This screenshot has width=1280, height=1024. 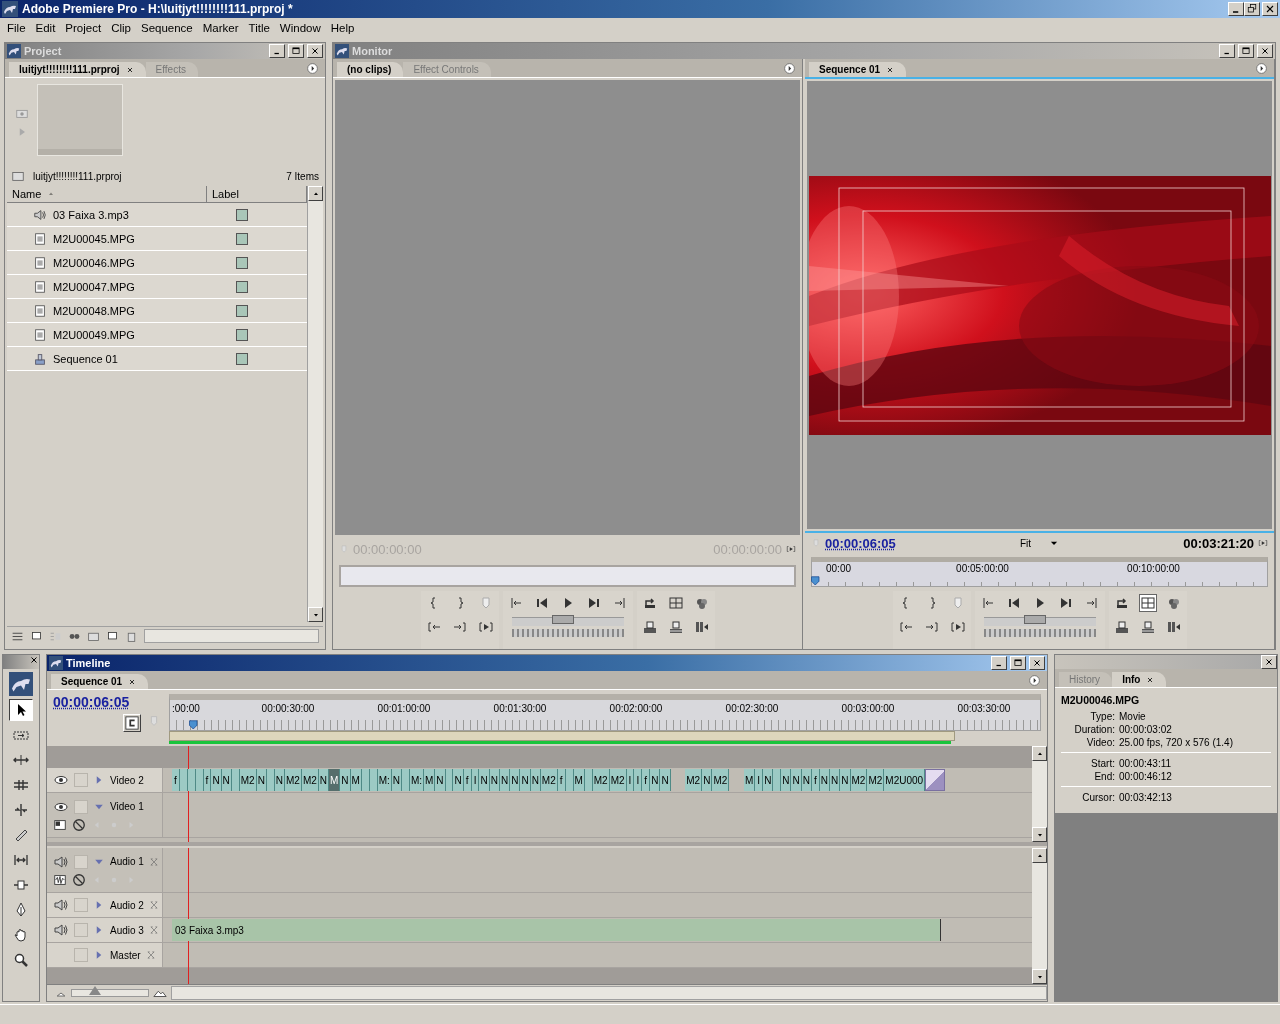 I want to click on playhead-icon, so click(x=816, y=582).